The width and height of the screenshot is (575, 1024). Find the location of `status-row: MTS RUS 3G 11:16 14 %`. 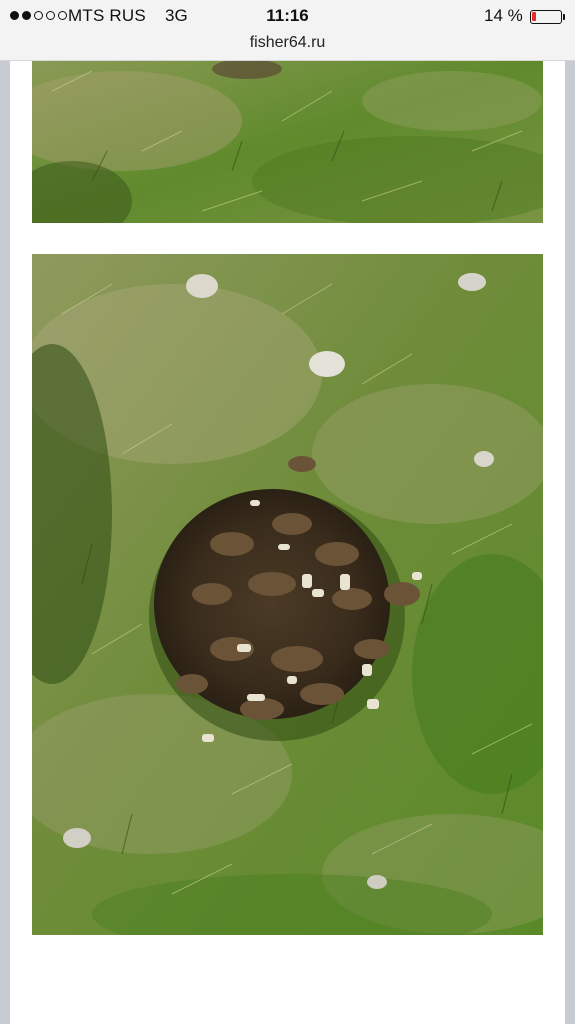

status-row: MTS RUS 3G 11:16 14 % is located at coordinates (287, 16).